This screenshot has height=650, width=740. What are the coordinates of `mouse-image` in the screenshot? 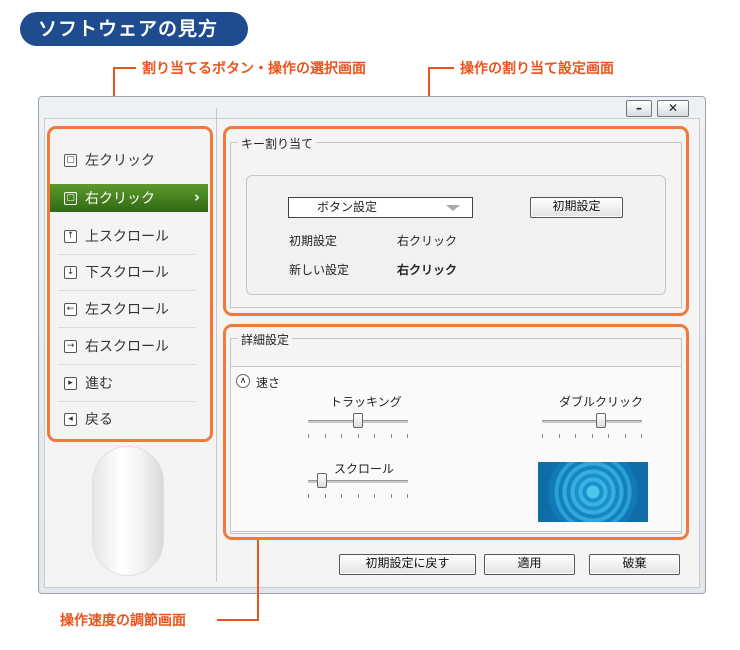 It's located at (128, 511).